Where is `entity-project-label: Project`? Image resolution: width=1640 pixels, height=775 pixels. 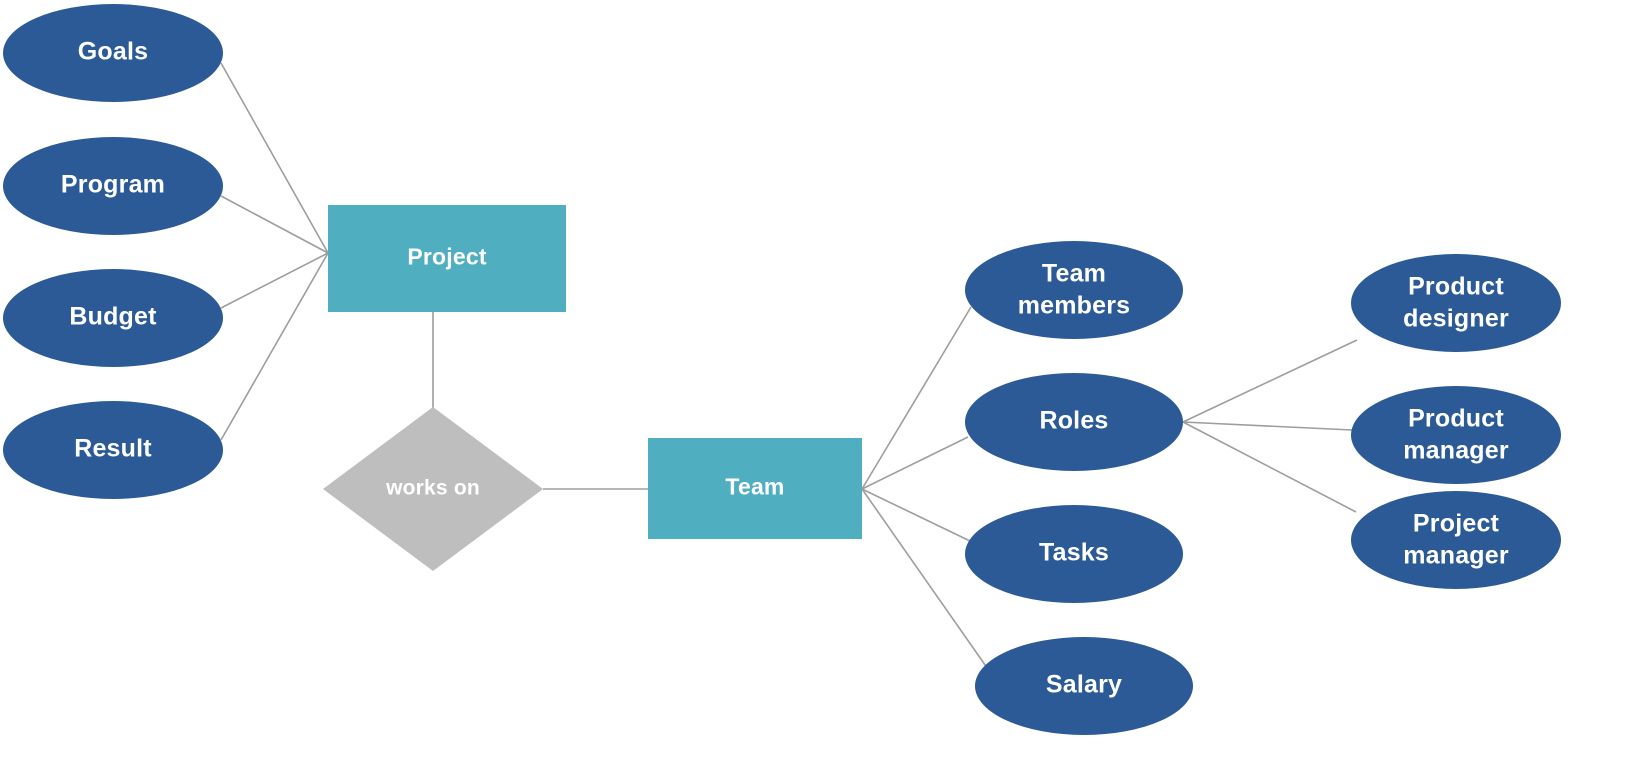
entity-project-label: Project is located at coordinates (447, 257).